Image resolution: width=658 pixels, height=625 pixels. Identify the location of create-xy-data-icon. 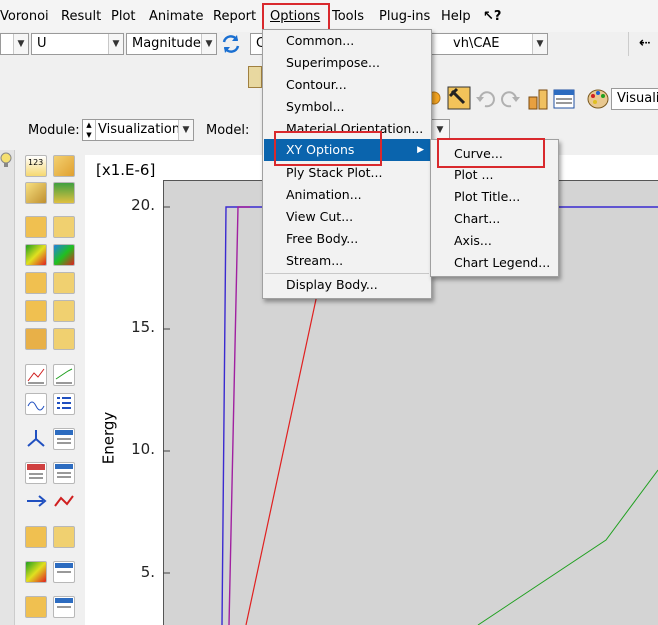
(36, 375).